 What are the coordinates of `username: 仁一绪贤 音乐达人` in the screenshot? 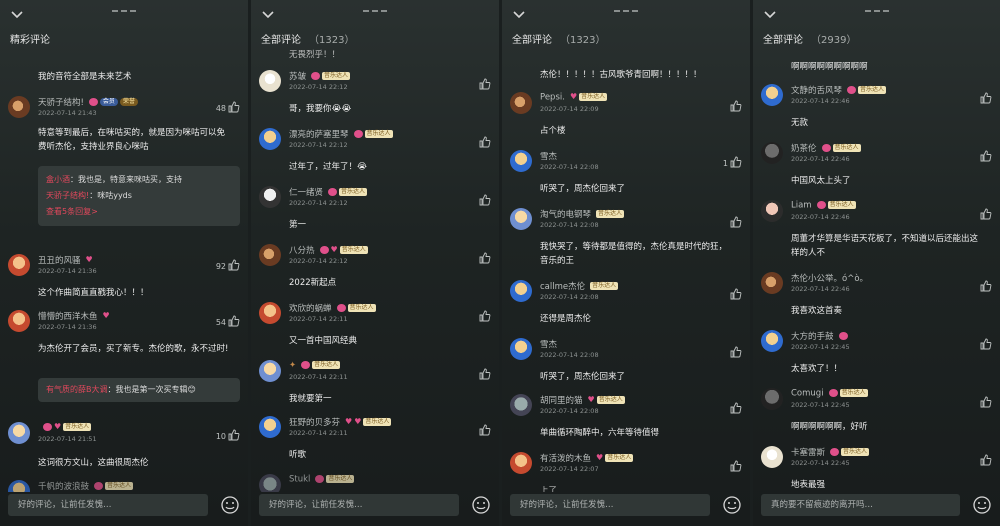 It's located at (328, 192).